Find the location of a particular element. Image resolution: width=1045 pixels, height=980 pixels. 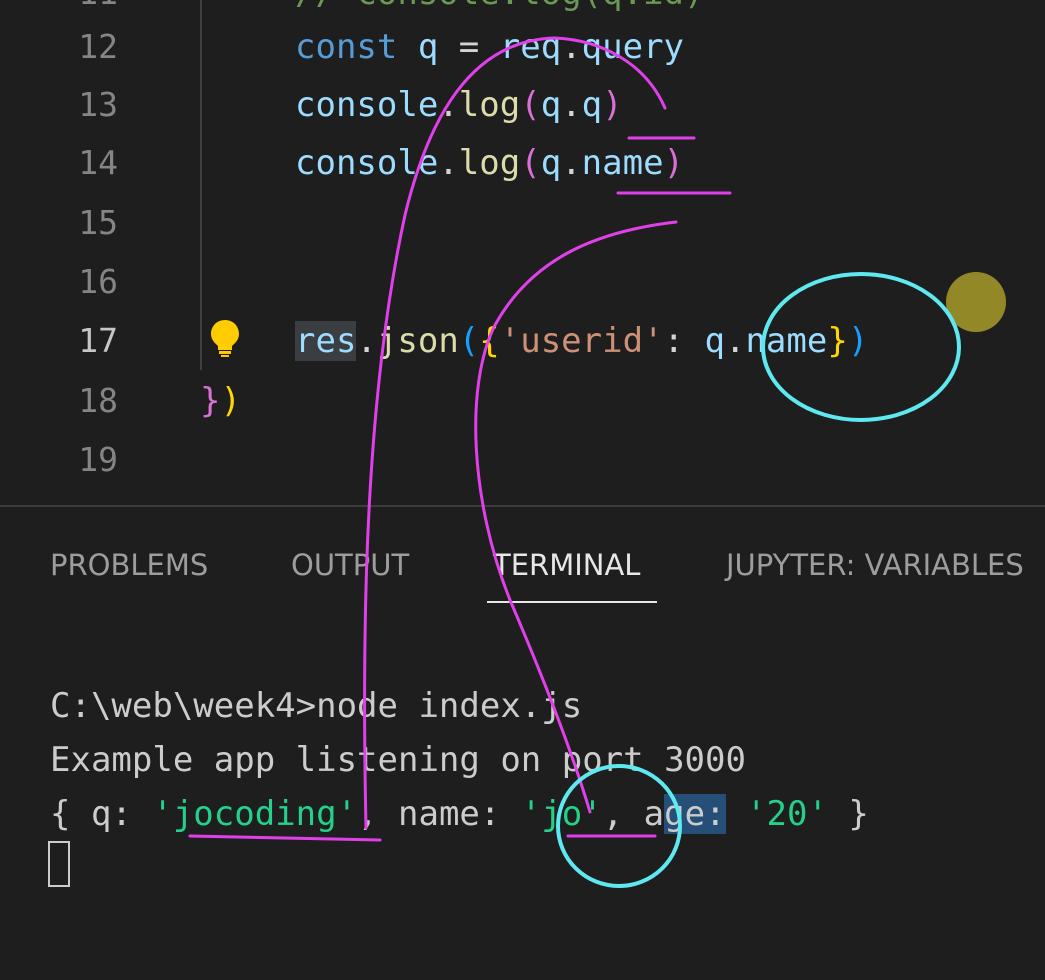

code-line-12: 12 const q = req.query is located at coordinates (522, 47).